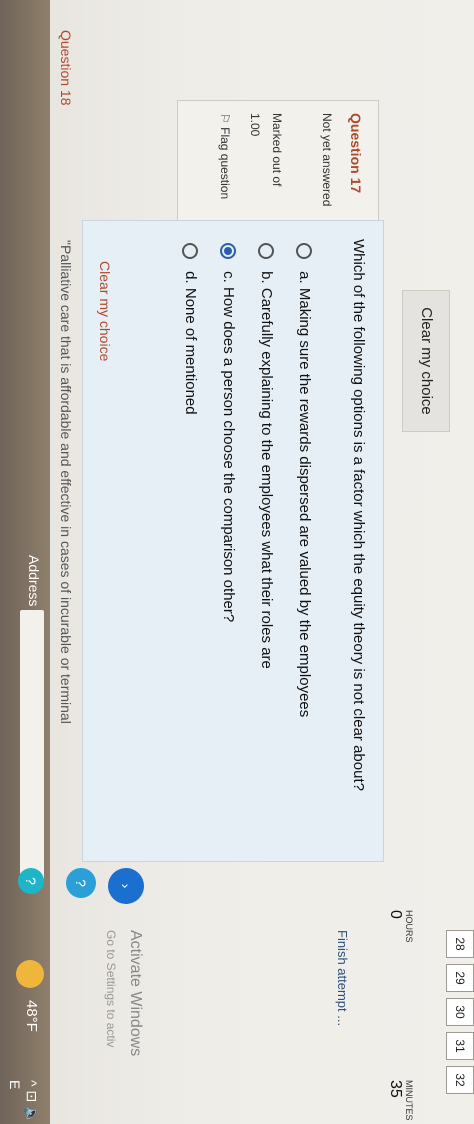 The width and height of the screenshot is (474, 1124). I want to click on nav-cell-32: 32, so click(460, 1080).